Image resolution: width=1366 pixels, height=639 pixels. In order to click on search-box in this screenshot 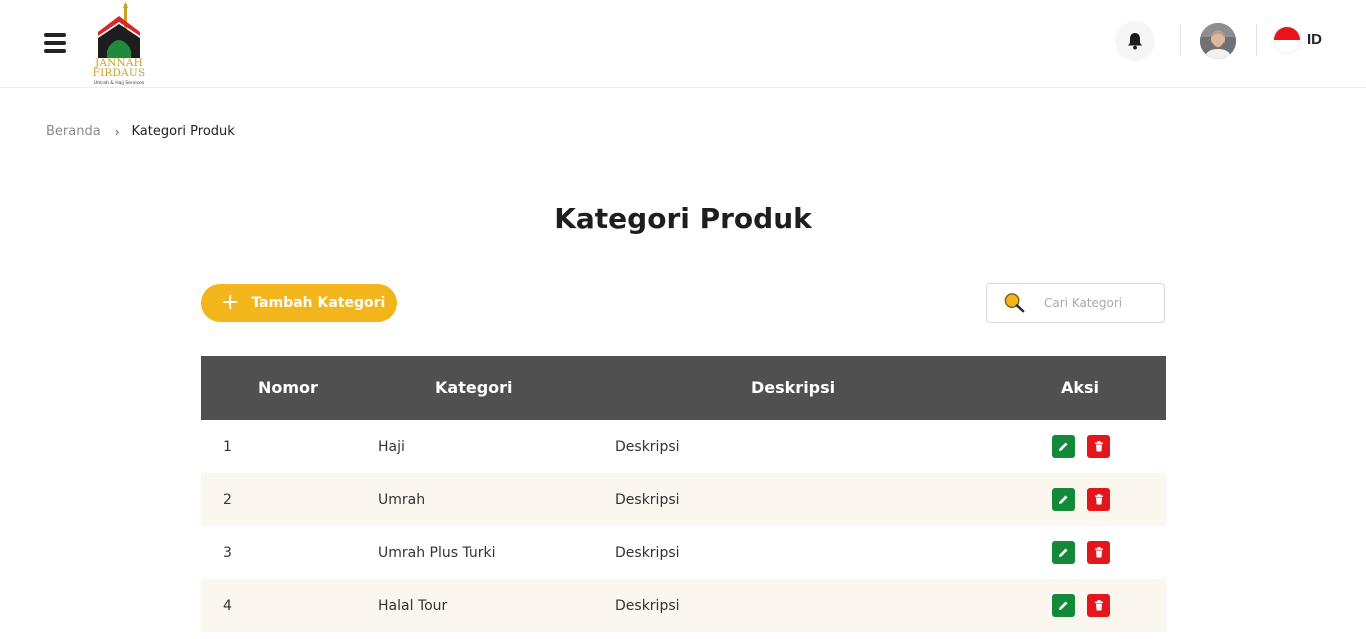, I will do `click(1075, 303)`.